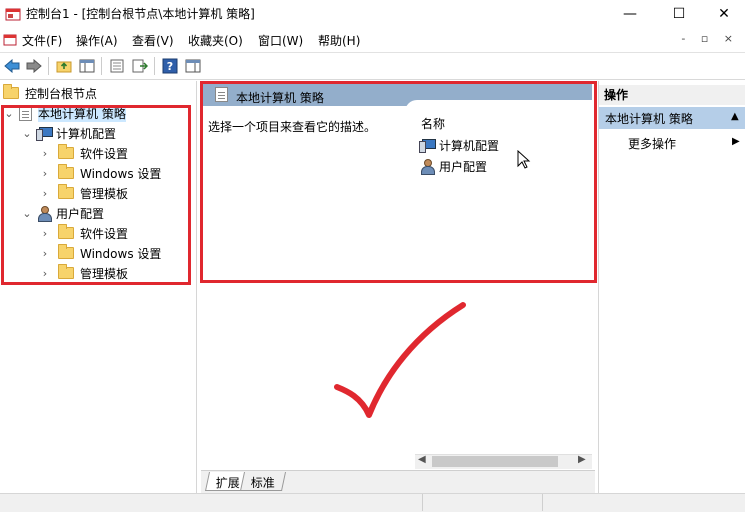 This screenshot has width=745, height=512. What do you see at coordinates (339, 40) in the screenshot?
I see `menu-help: 帮助(H)` at bounding box center [339, 40].